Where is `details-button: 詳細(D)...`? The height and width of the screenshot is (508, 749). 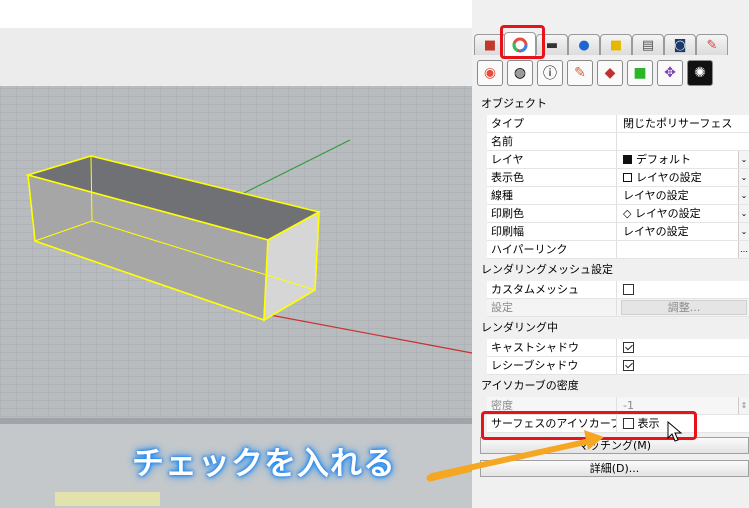 details-button: 詳細(D)... is located at coordinates (614, 468).